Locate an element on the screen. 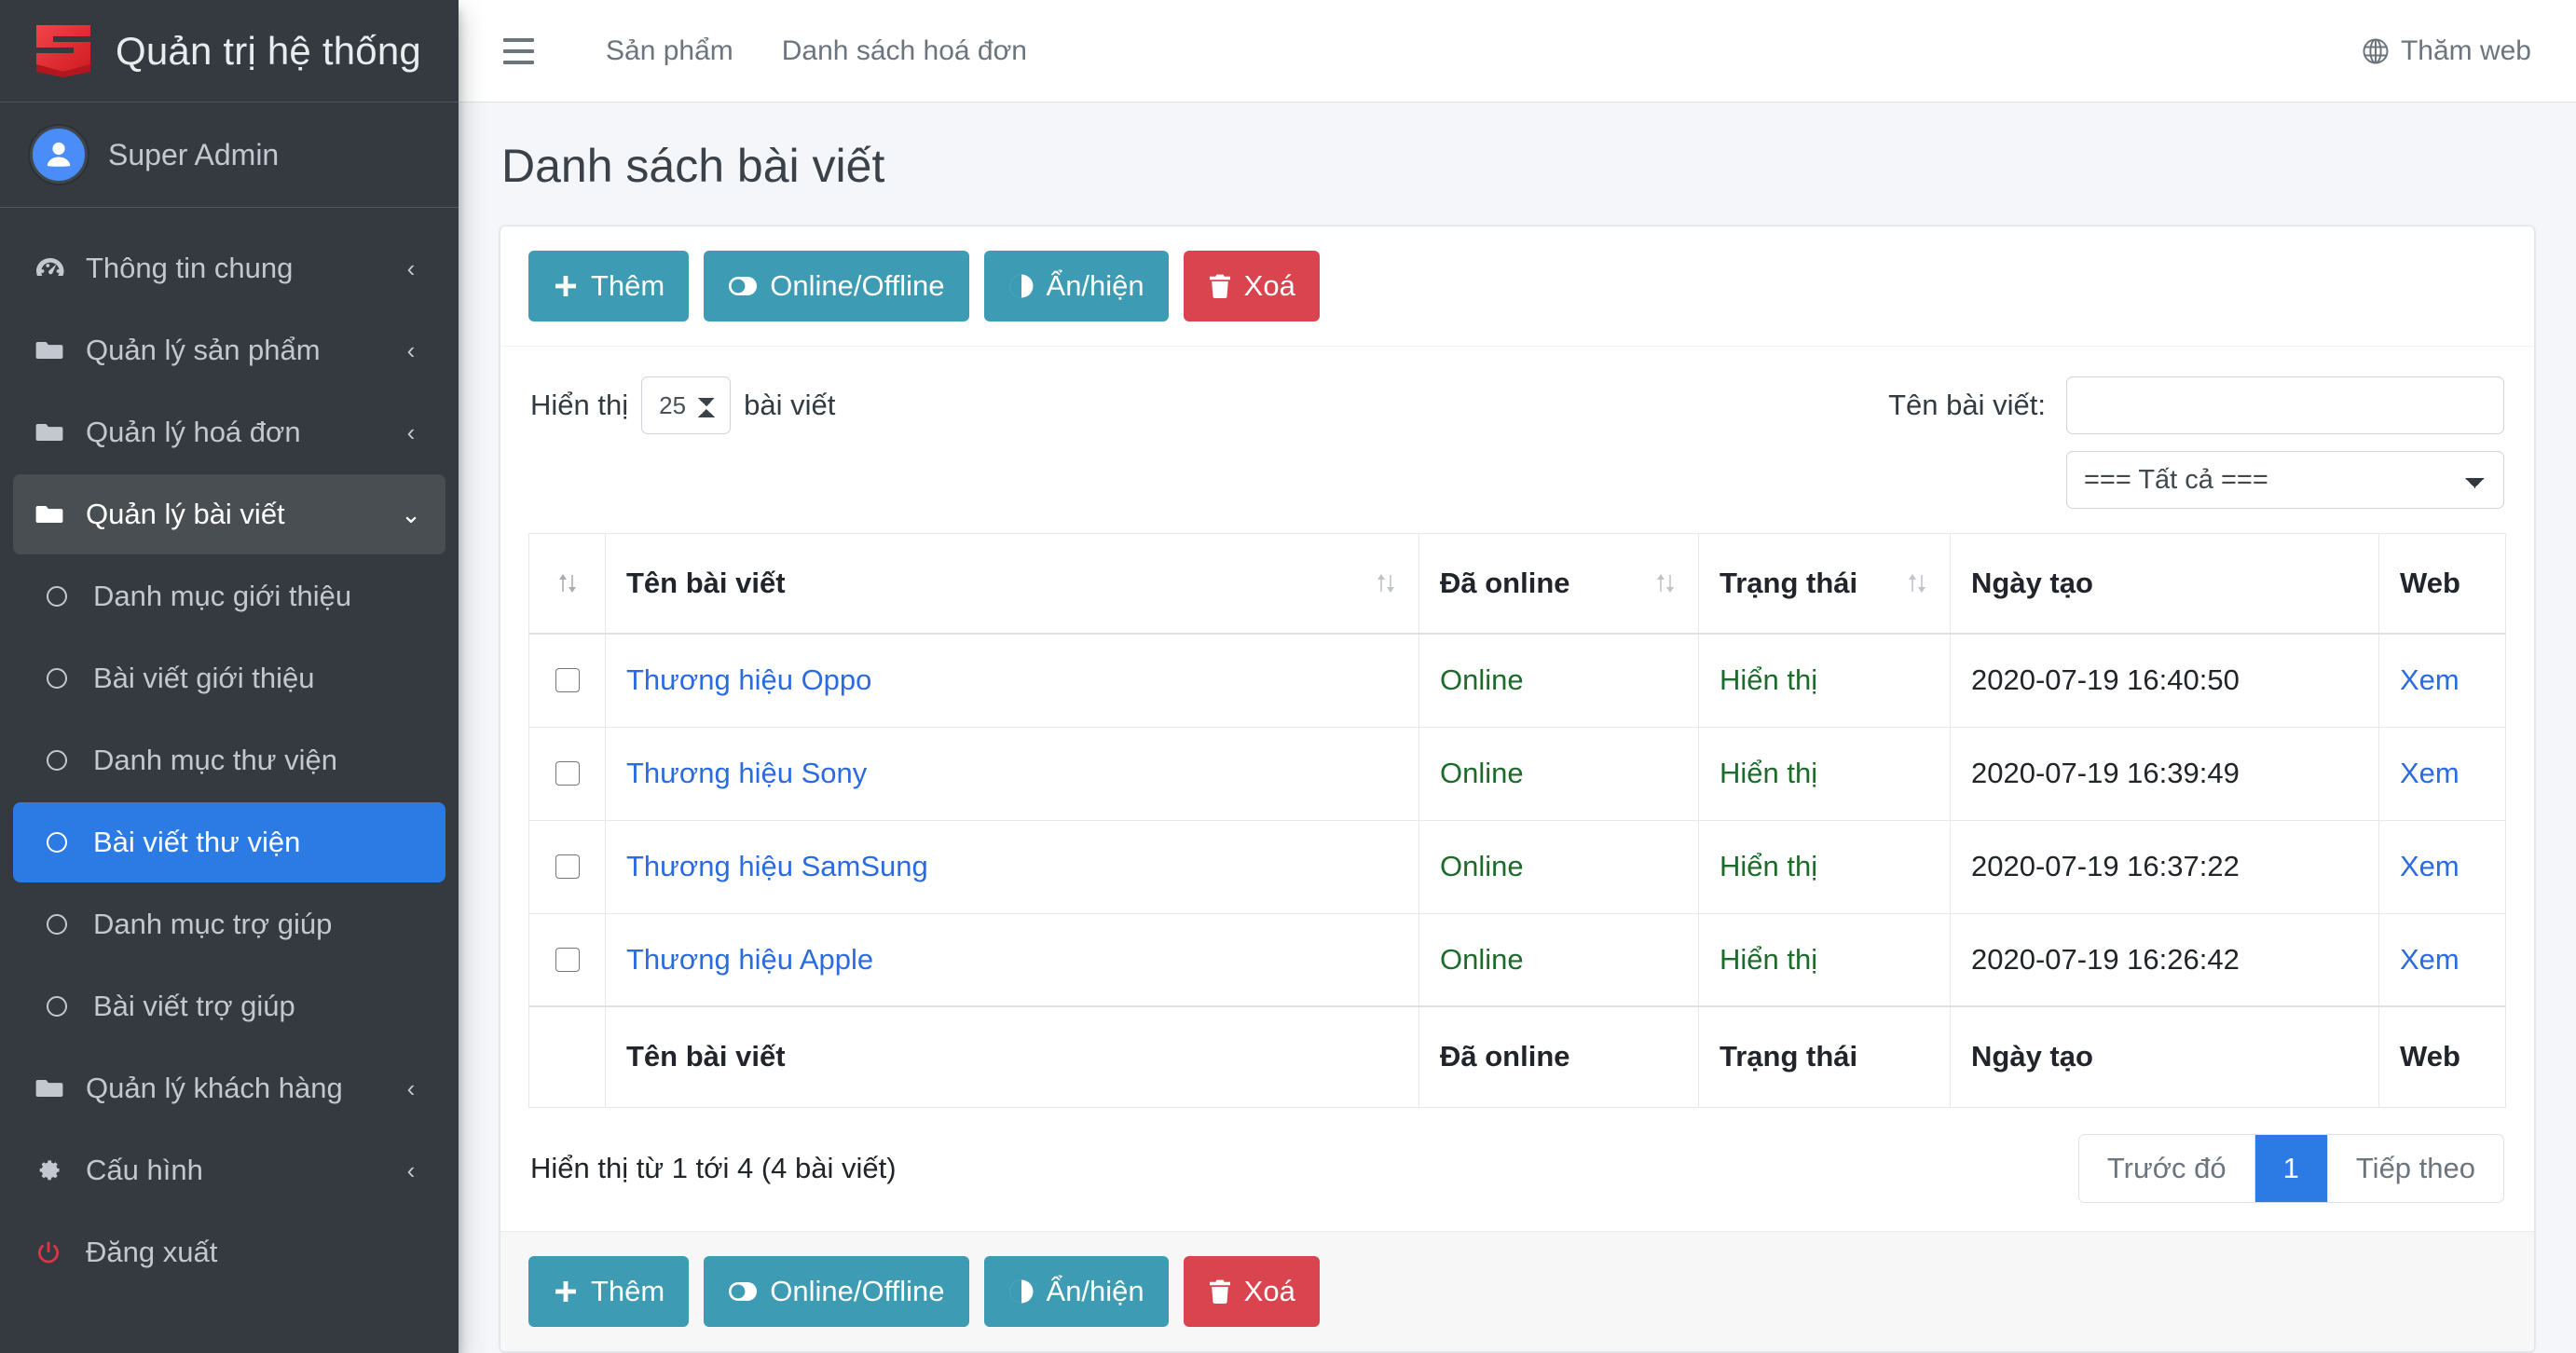  sidebar-item-label: Bài viết thư viện is located at coordinates (197, 842).